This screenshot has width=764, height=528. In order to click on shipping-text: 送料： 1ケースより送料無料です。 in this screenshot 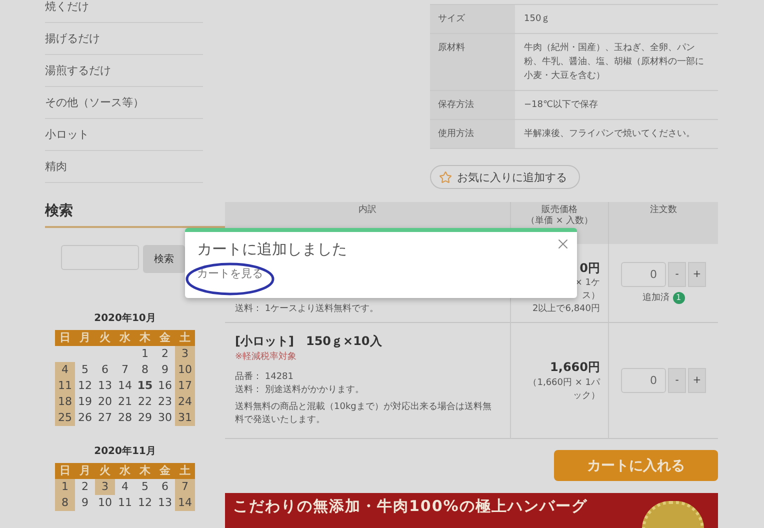, I will do `click(307, 309)`.